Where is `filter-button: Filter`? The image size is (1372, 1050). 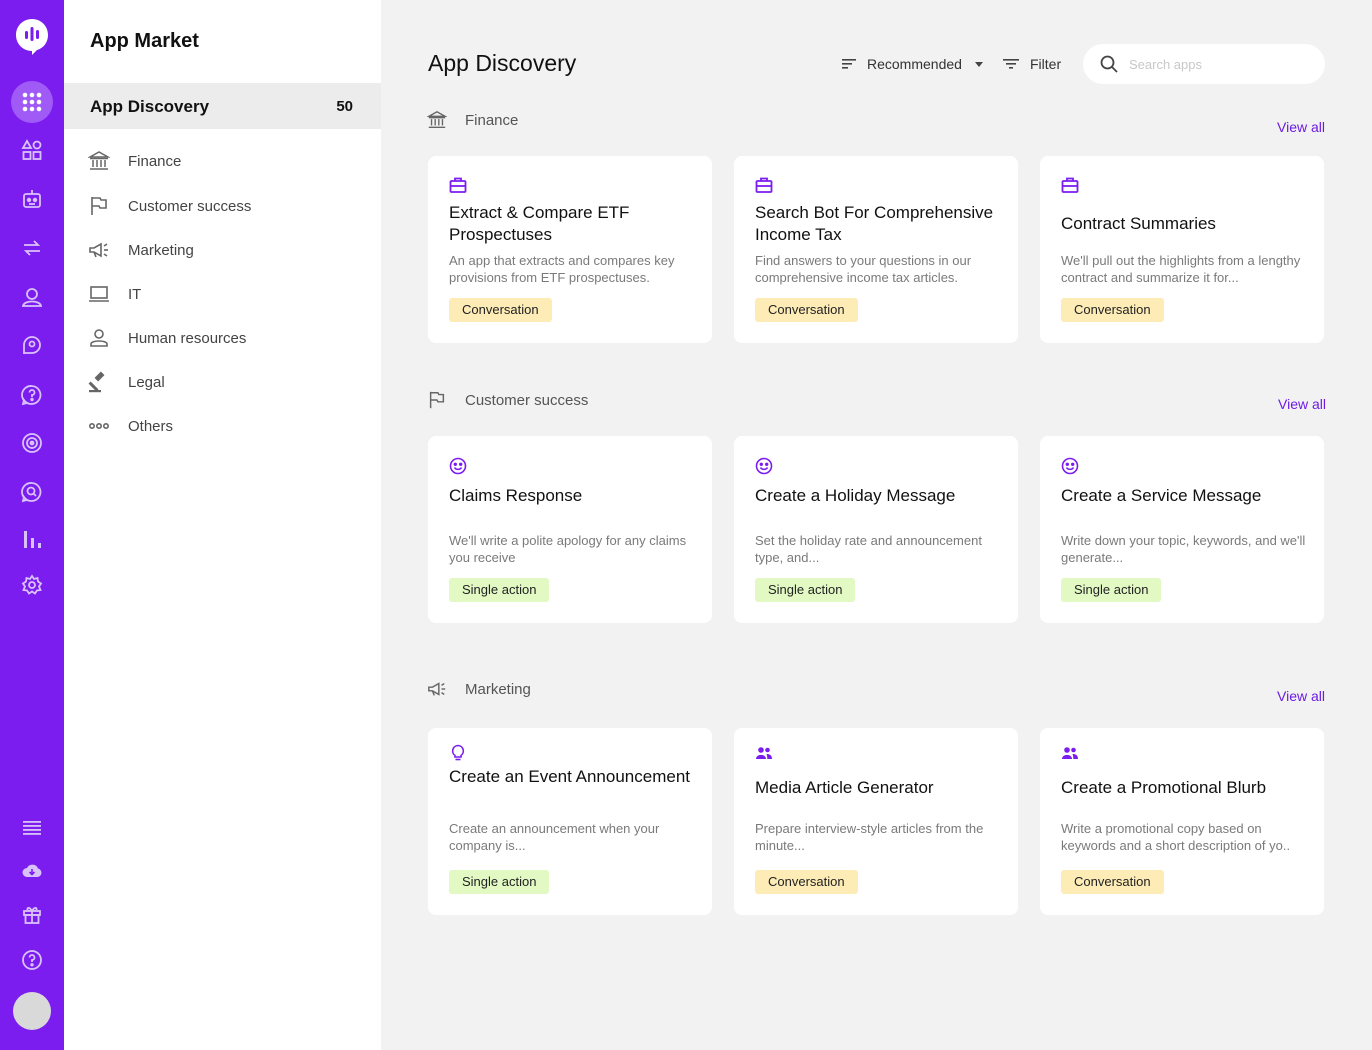 filter-button: Filter is located at coordinates (1031, 64).